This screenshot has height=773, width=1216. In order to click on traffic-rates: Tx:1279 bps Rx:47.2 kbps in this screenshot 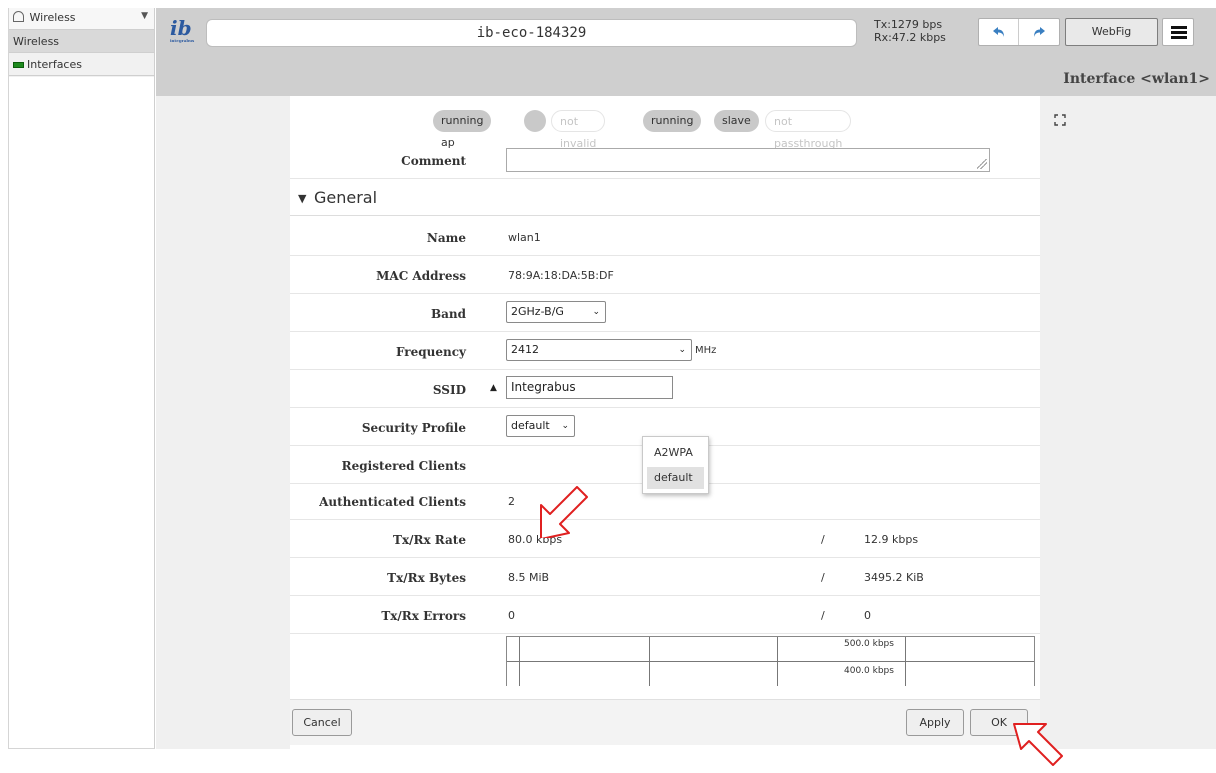, I will do `click(910, 31)`.